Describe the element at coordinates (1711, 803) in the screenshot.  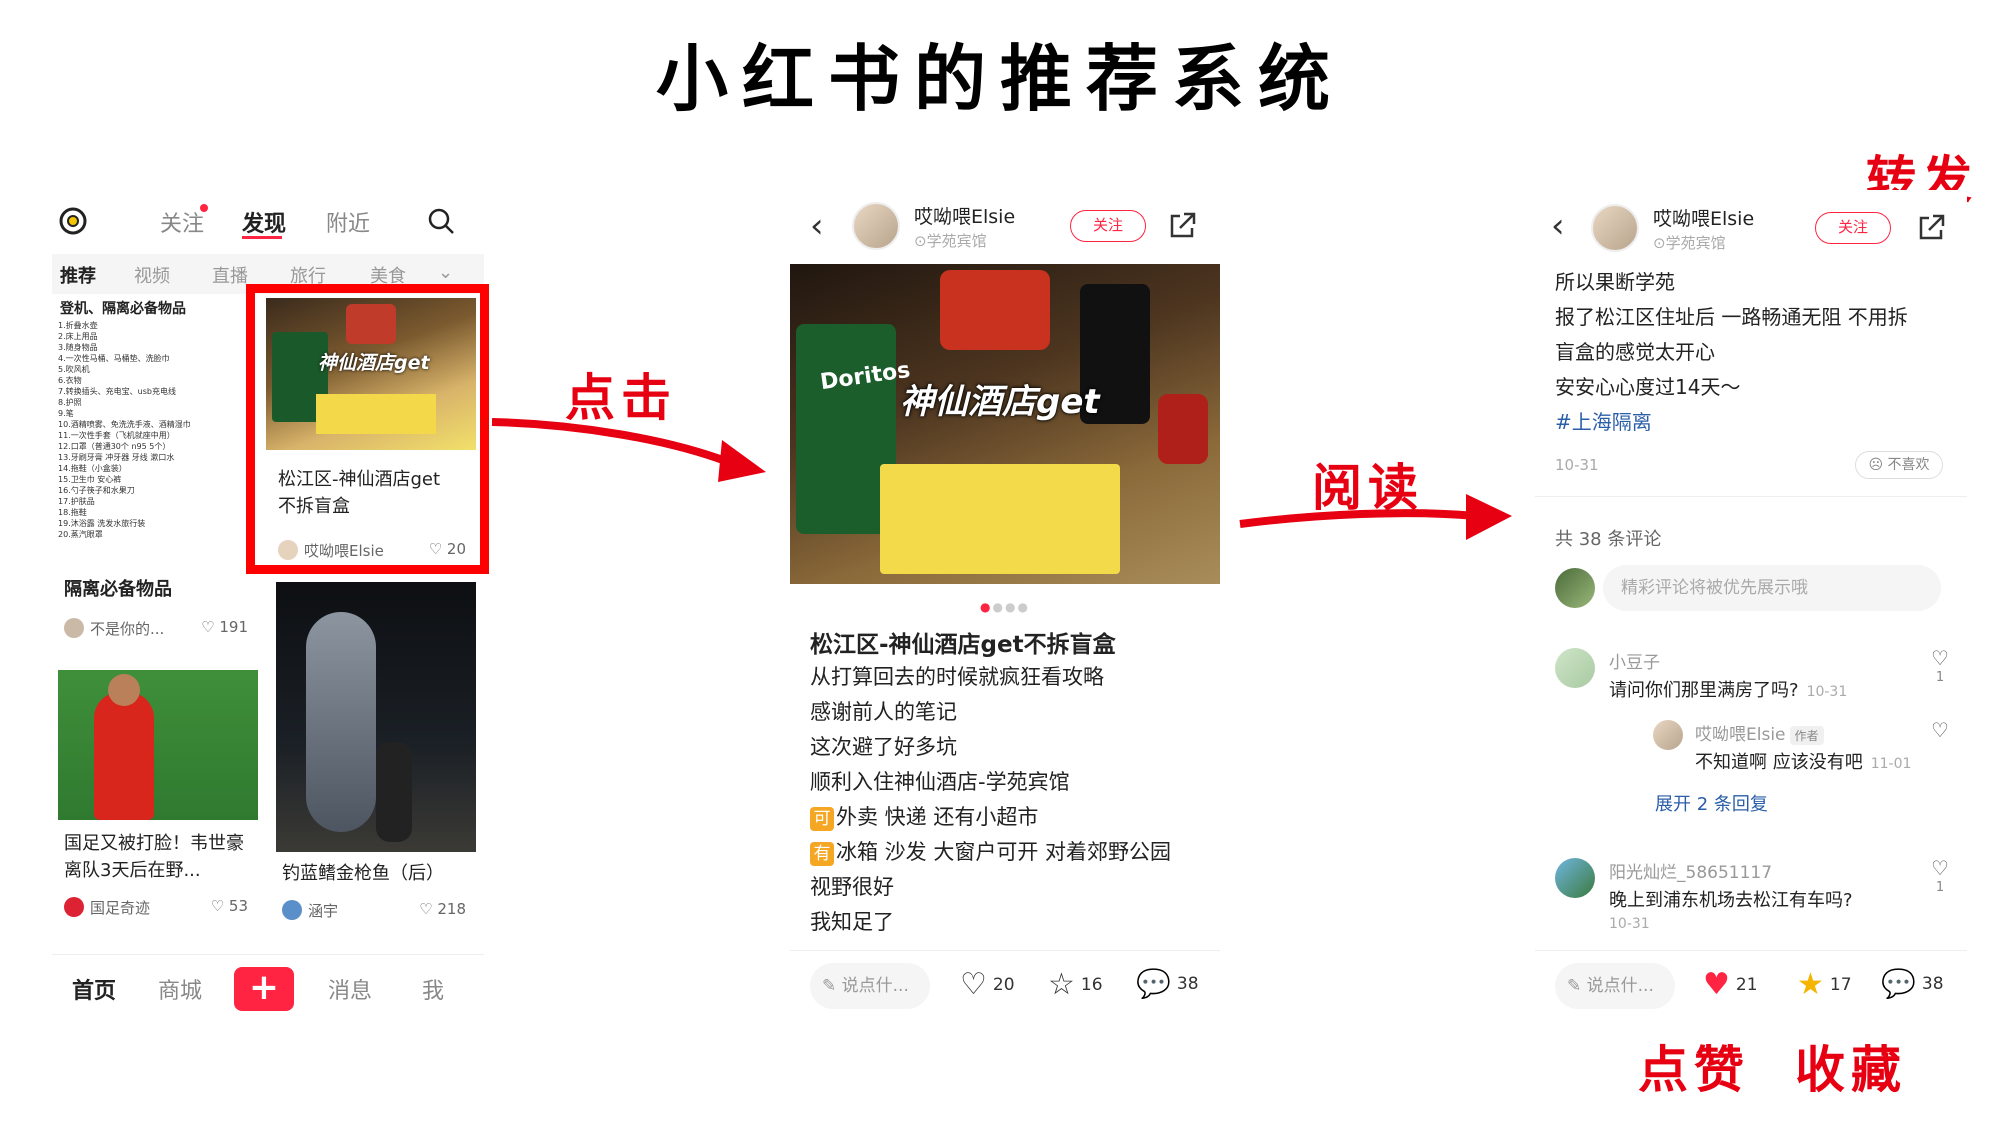
I see `expand-replies-link: 展开 2 条回复` at that location.